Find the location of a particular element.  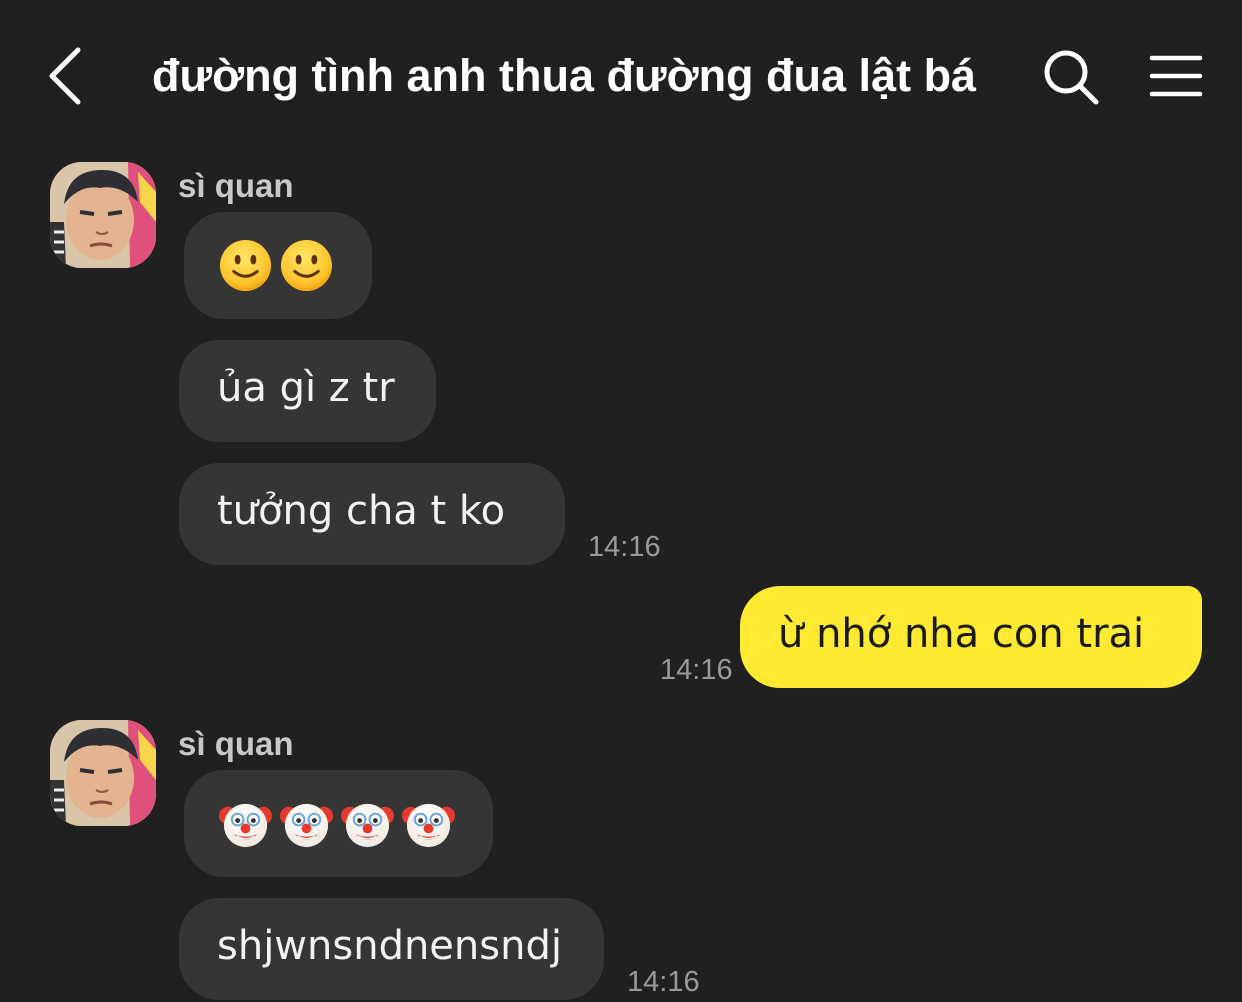

message-bubble: tưởng cha t ko is located at coordinates (372, 514).